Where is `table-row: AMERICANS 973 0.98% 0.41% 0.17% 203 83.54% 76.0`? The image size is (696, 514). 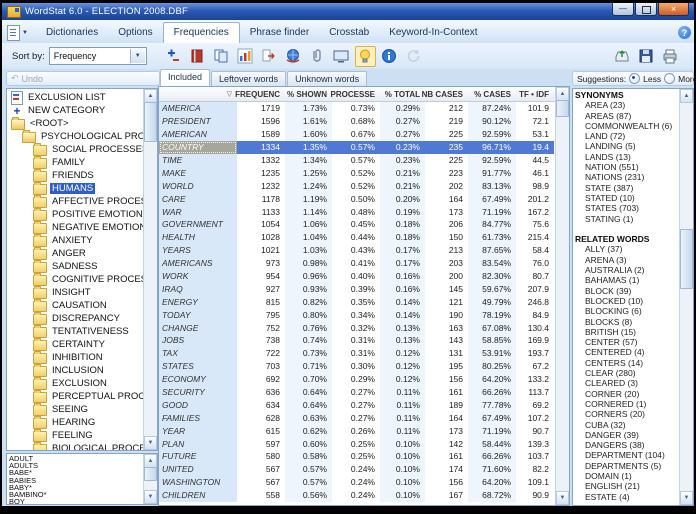 table-row: AMERICANS 973 0.98% 0.41% 0.17% 203 83.54% 76.0 is located at coordinates (357, 263).